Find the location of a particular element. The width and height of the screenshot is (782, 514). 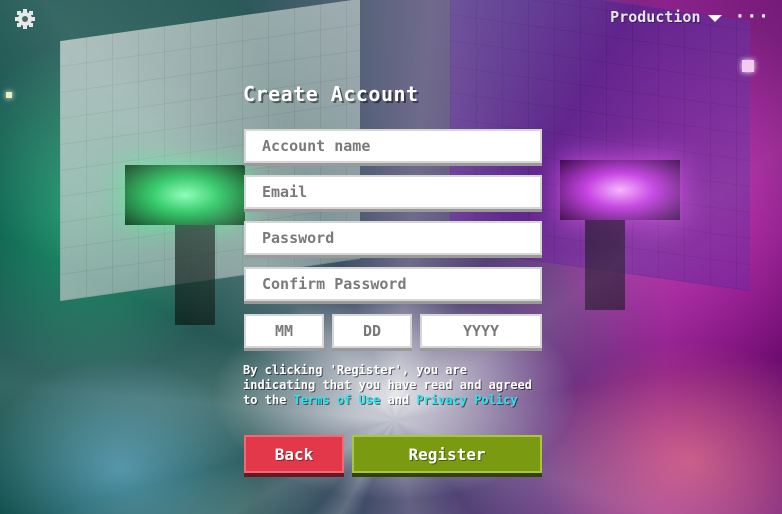

ellipsis-icon: ··· is located at coordinates (752, 17).